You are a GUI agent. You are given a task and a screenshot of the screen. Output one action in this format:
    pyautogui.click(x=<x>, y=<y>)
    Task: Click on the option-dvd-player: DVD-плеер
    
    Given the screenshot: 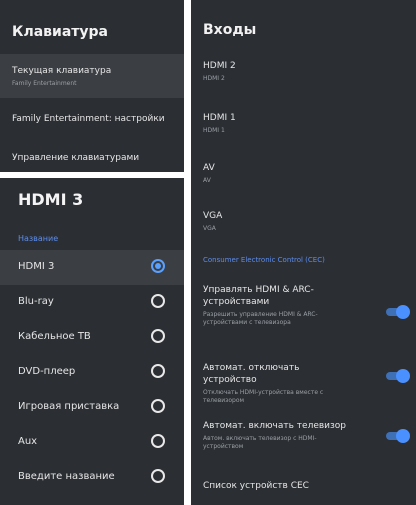 What is the action you would take?
    pyautogui.click(x=92, y=372)
    